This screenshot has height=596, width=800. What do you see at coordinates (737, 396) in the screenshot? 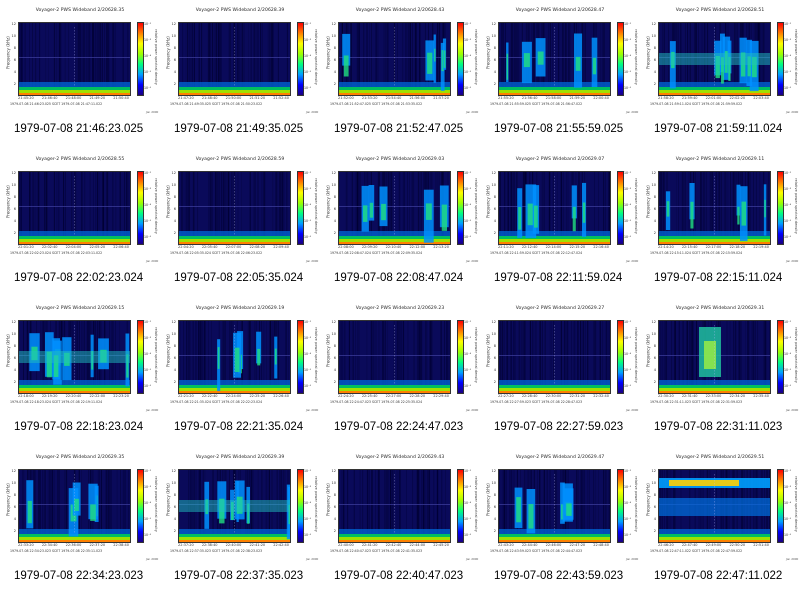
I see `x-tick-label: 22:34:20` at bounding box center [737, 396].